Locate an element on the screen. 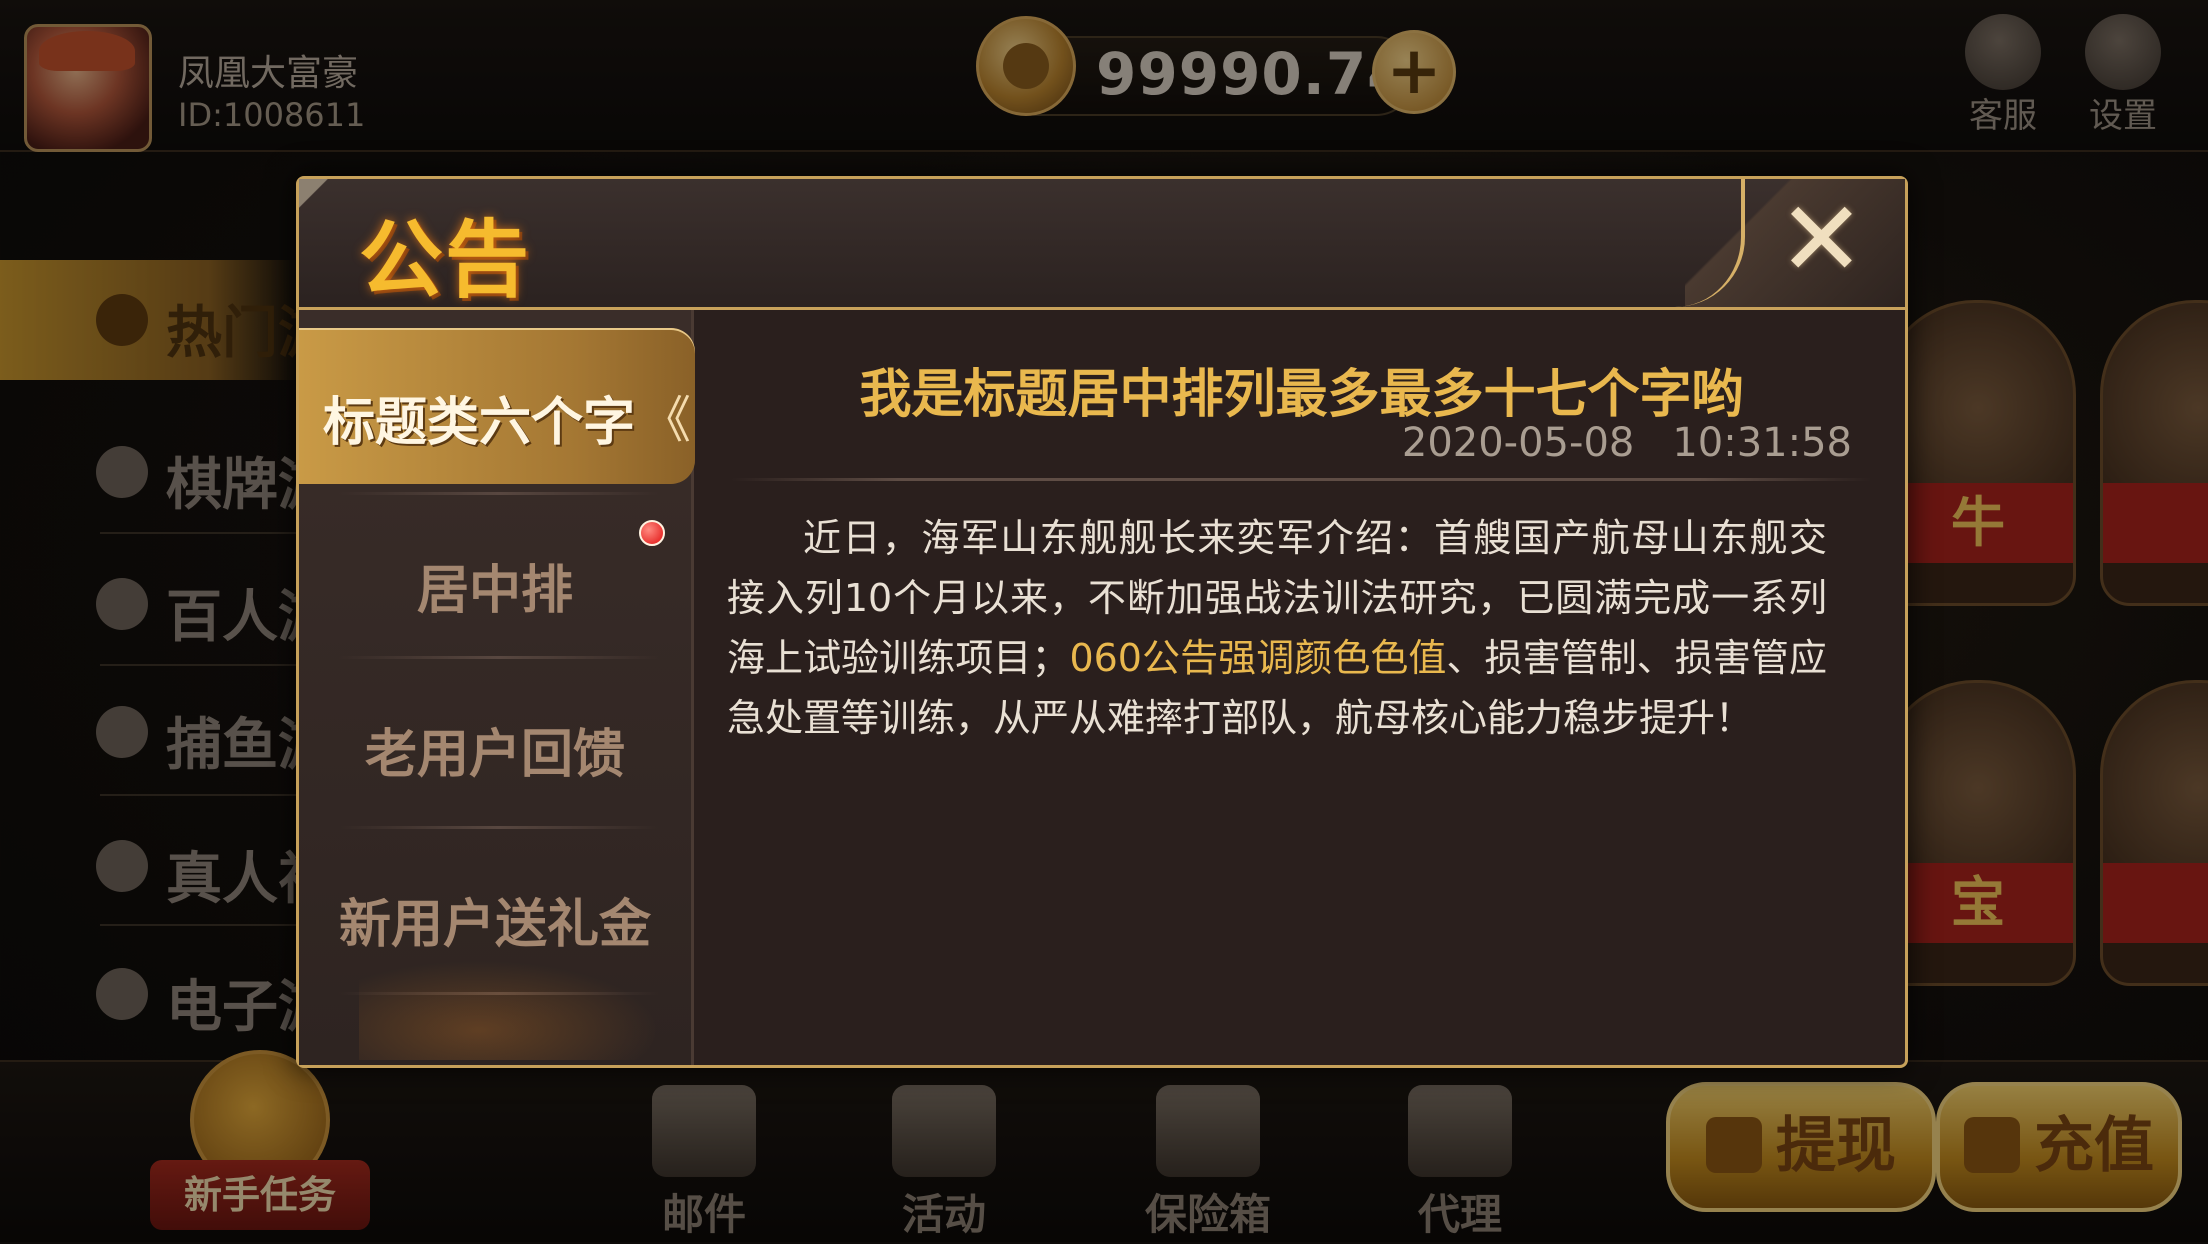  tab-label: 老用户回馈 is located at coordinates (494, 755).